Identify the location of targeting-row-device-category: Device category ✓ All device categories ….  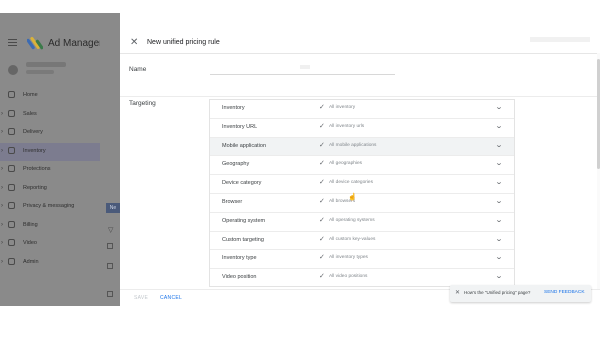
(362, 184).